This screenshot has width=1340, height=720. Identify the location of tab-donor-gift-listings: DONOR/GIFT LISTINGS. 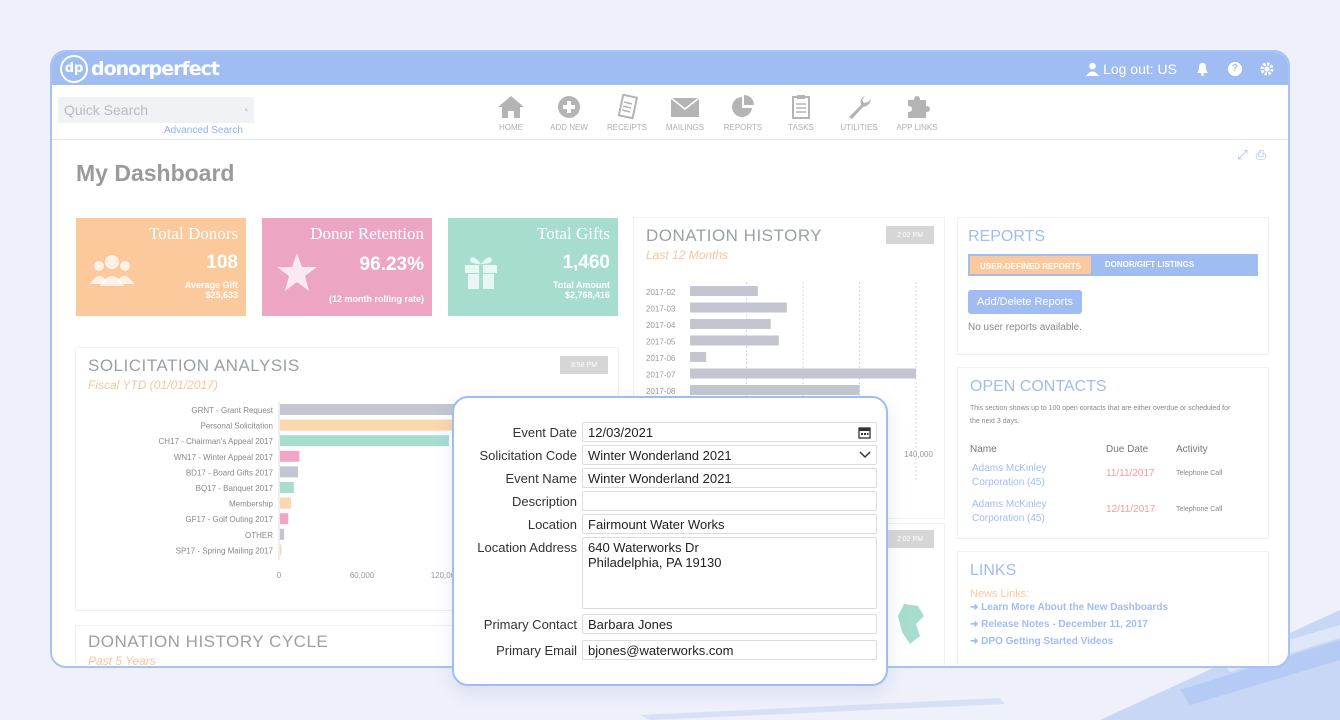
(1175, 265).